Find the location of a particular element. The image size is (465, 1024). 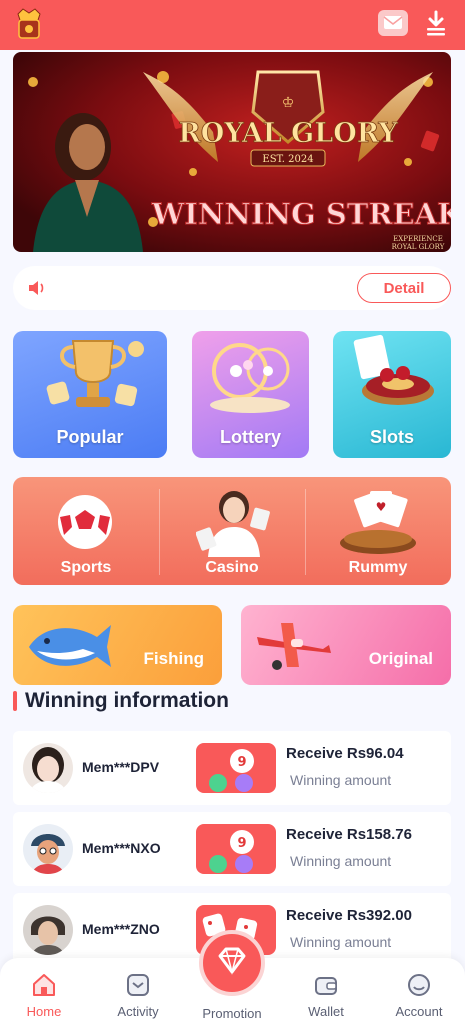

category-original: Original is located at coordinates (346, 645).